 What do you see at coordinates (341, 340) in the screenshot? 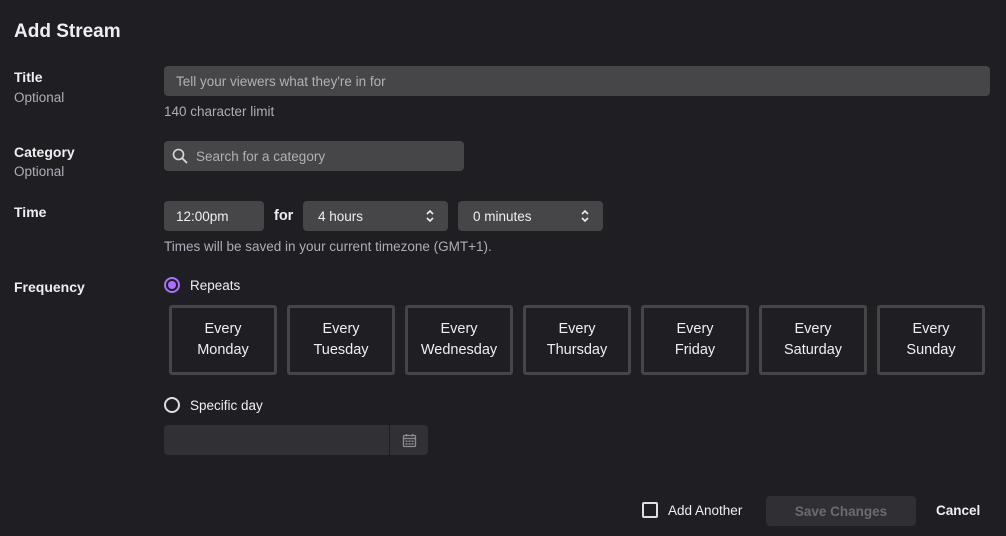
I see `day-tuesday-button: Every Tuesday` at bounding box center [341, 340].